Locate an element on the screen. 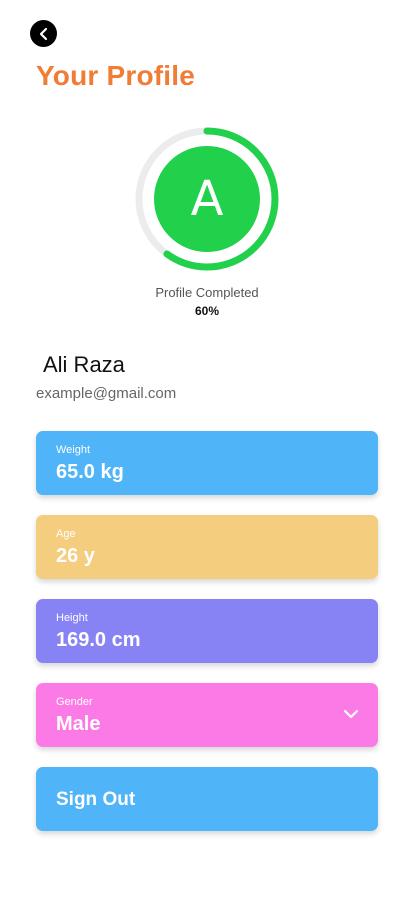 This screenshot has height=912, width=414. weight-card: Weight 65.0 kg is located at coordinates (207, 463).